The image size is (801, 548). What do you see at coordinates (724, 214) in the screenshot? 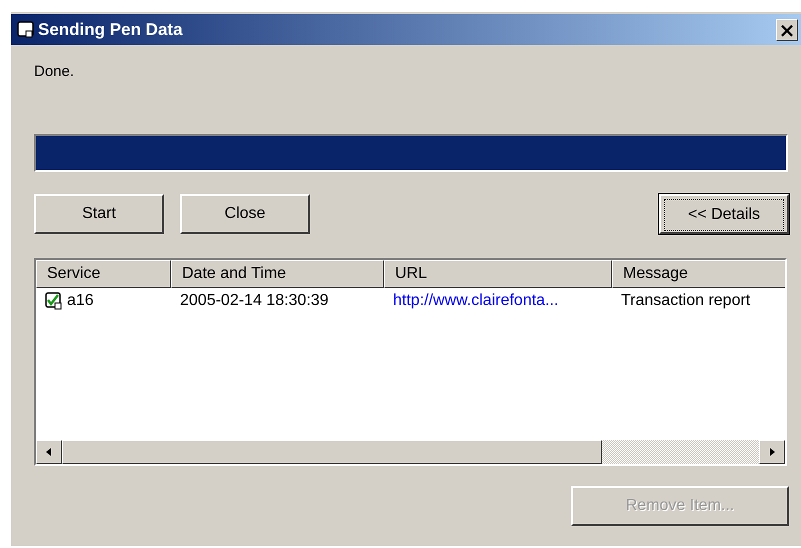
I see `details-button: << Details` at bounding box center [724, 214].